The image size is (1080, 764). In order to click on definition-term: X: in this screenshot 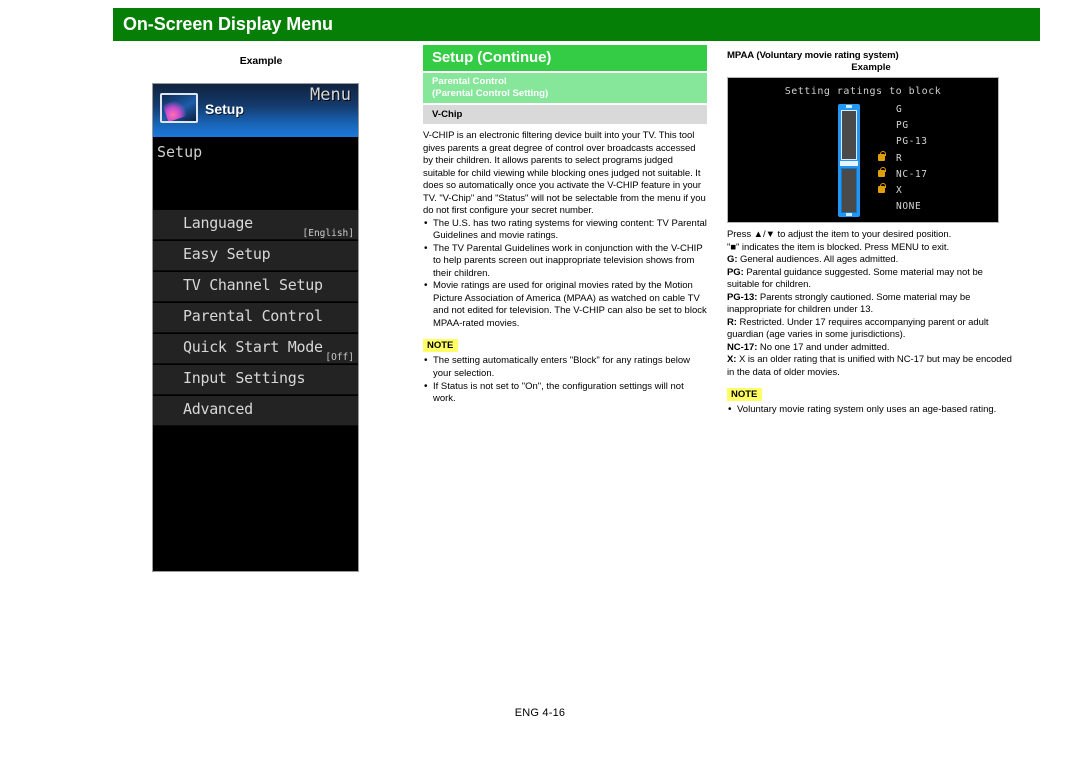, I will do `click(732, 360)`.